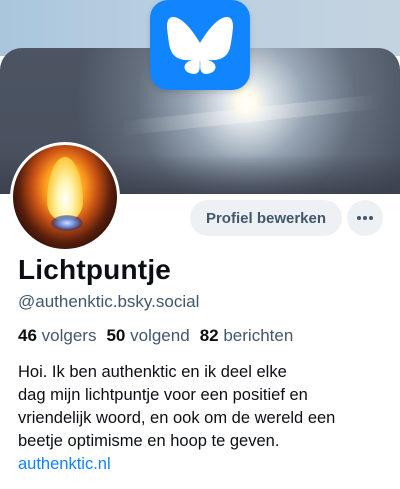 The width and height of the screenshot is (400, 489). Describe the element at coordinates (204, 464) in the screenshot. I see `bio-website-link: authenktic.nl` at that location.